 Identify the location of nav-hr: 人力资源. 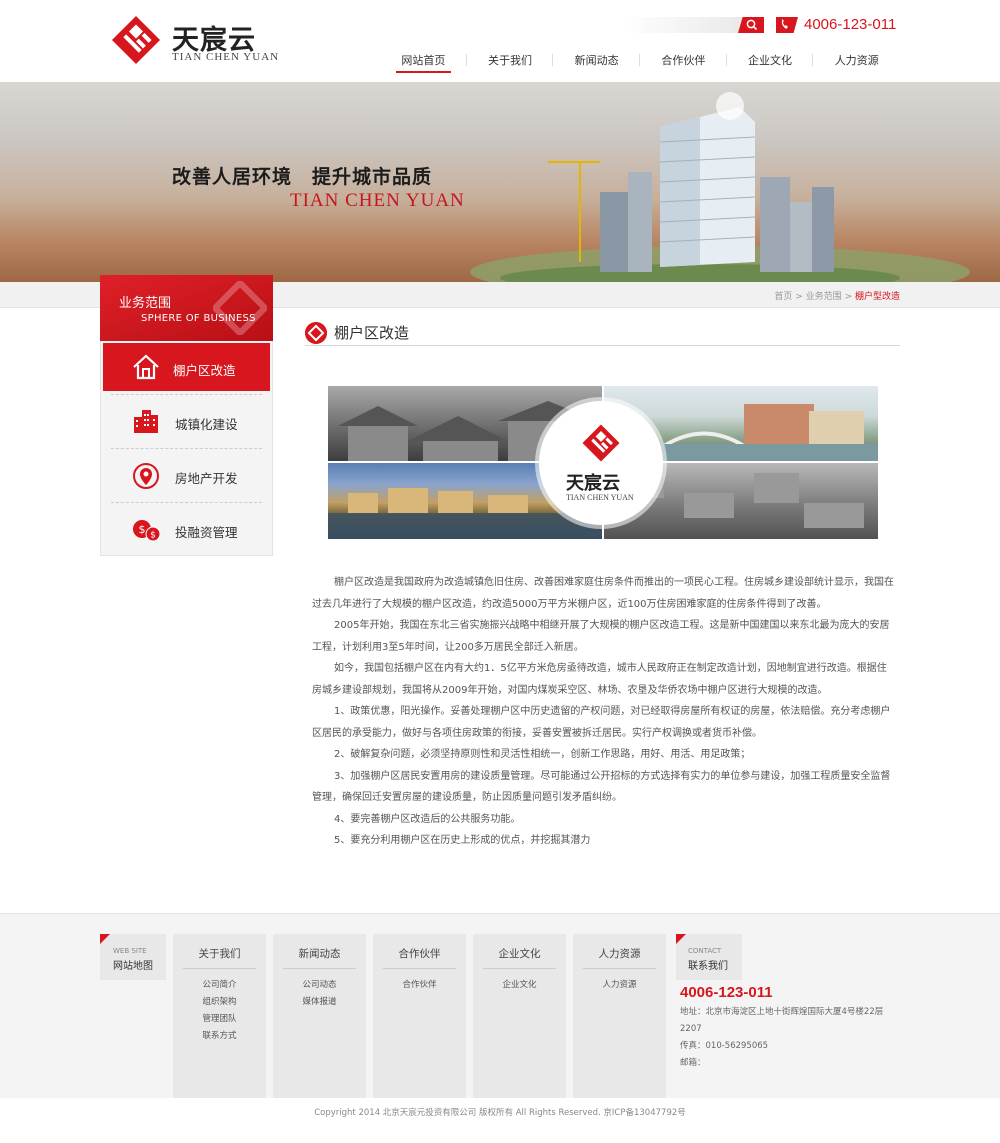
(856, 63).